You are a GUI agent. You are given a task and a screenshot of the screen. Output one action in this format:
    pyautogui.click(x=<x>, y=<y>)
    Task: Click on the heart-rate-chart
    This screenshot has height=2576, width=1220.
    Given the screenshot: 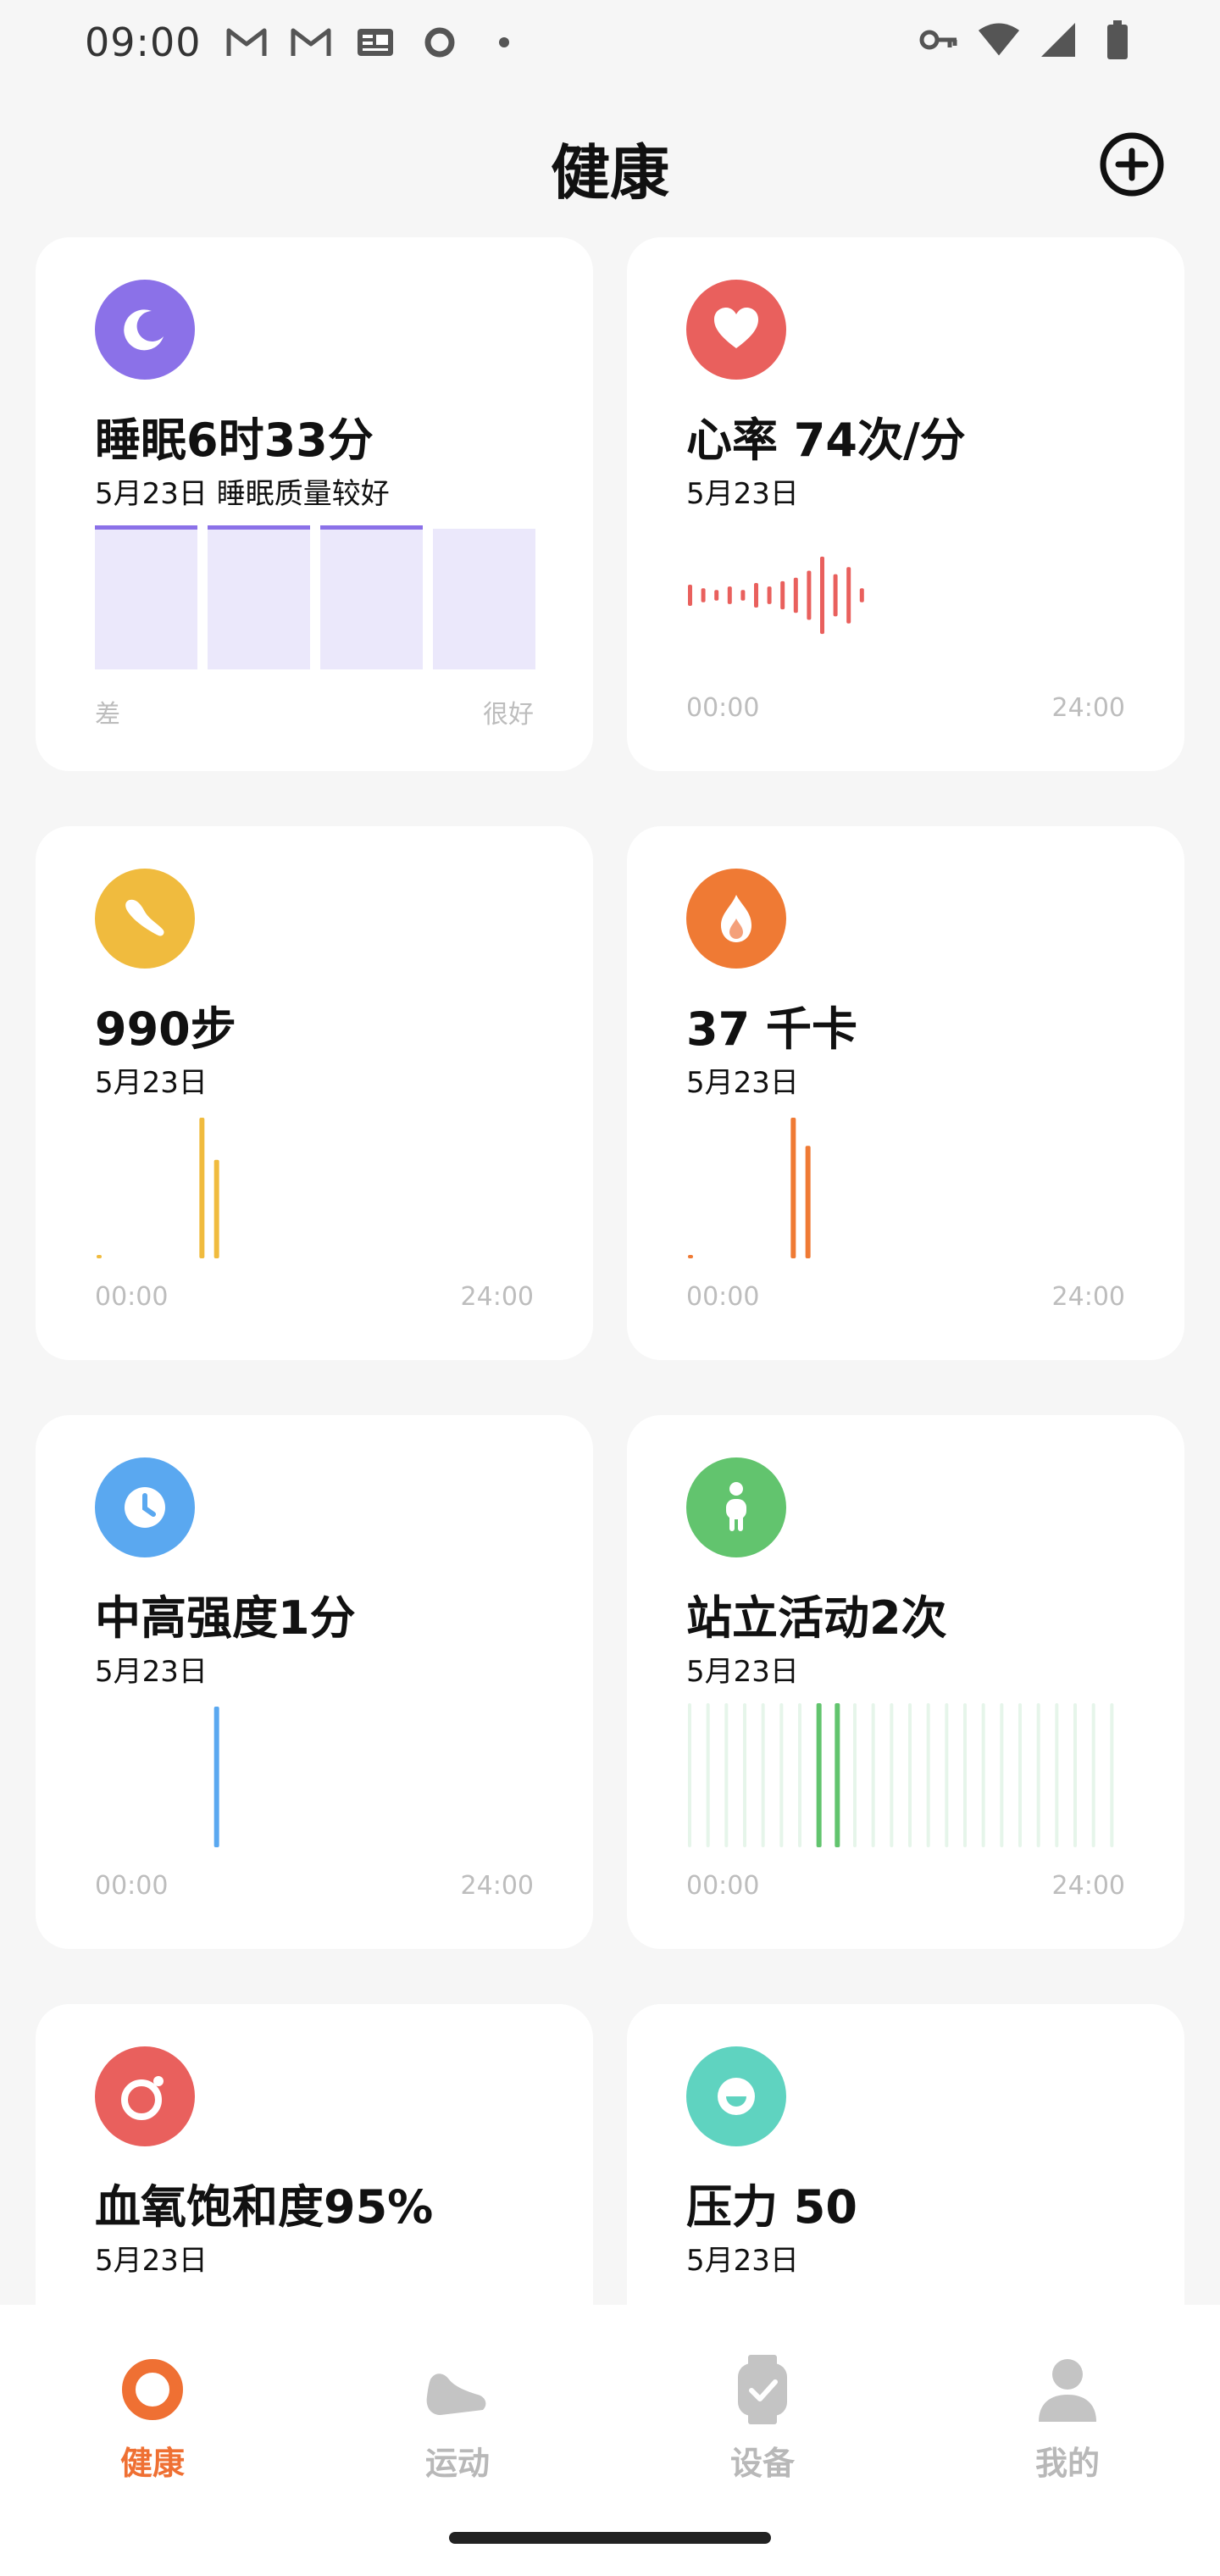 What is the action you would take?
    pyautogui.click(x=776, y=595)
    